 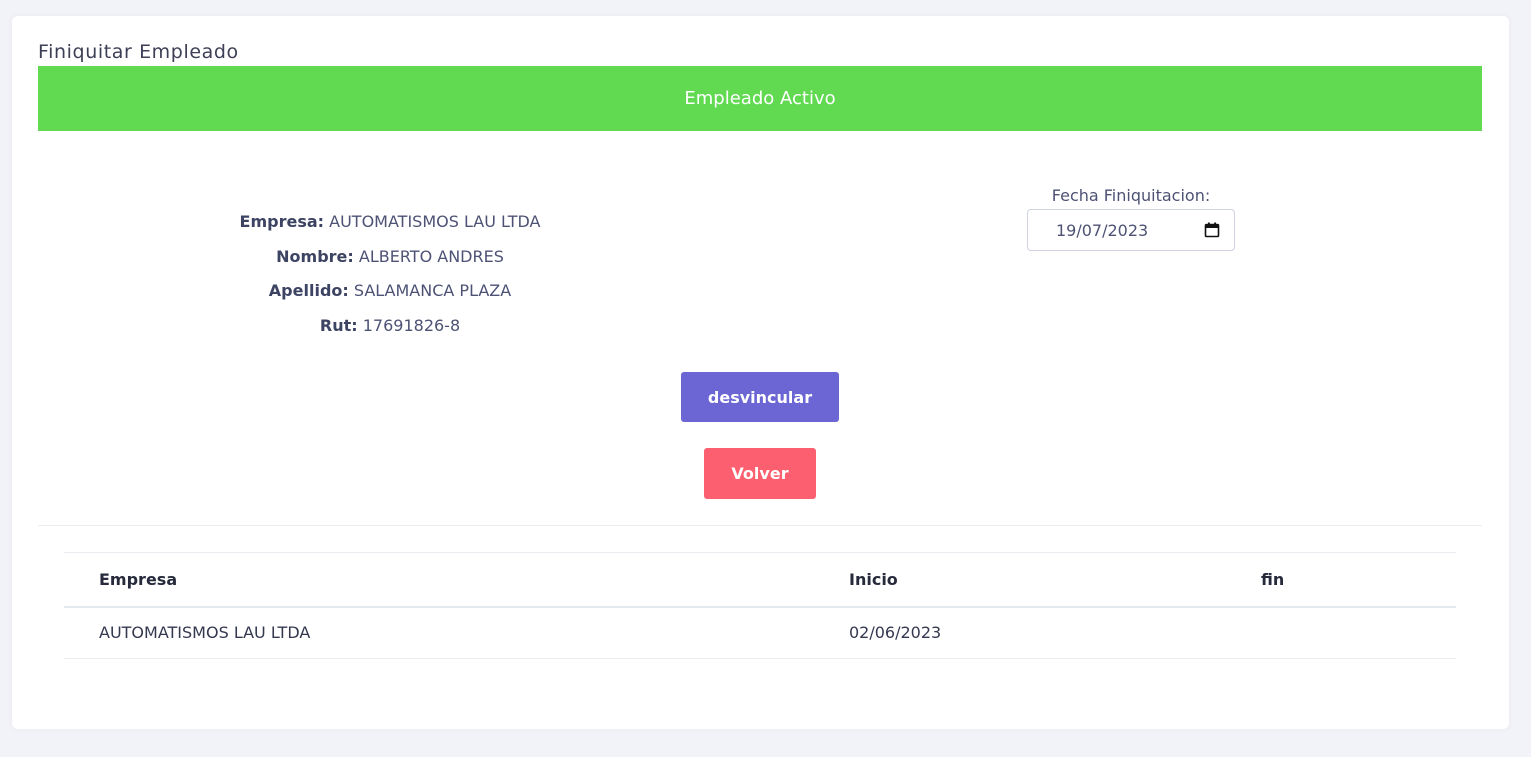 What do you see at coordinates (1055, 580) in the screenshot?
I see `header-inicio: Inicio` at bounding box center [1055, 580].